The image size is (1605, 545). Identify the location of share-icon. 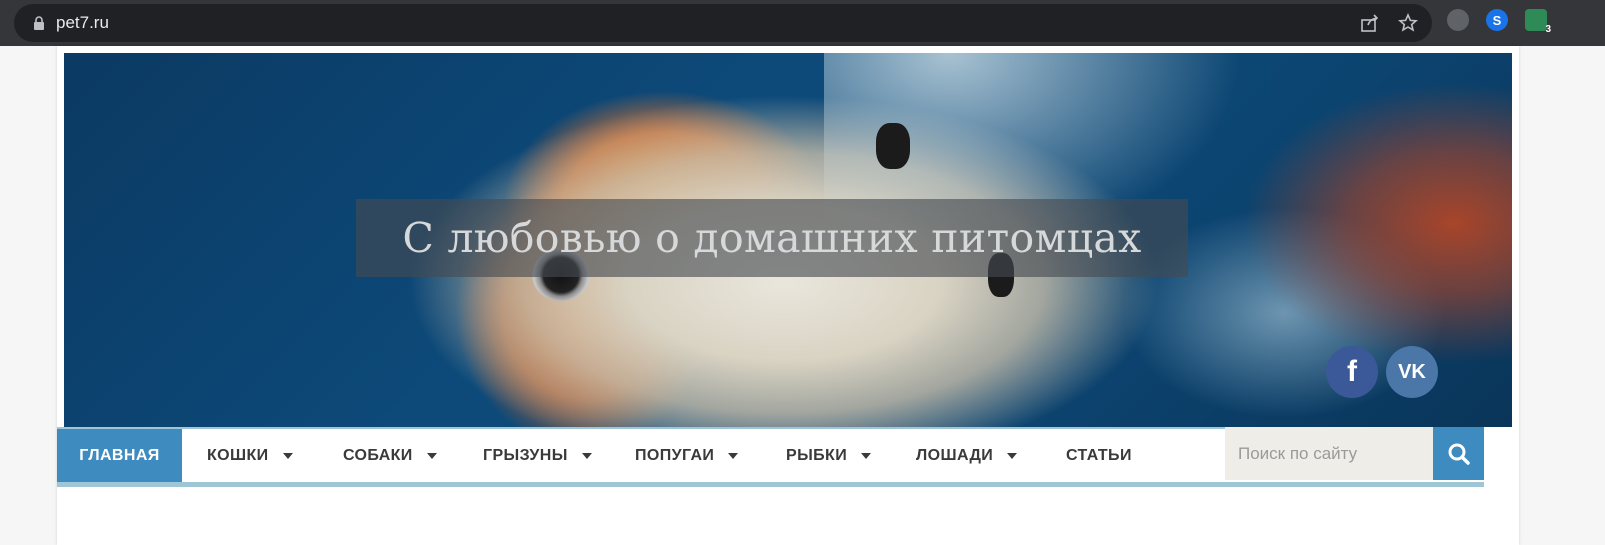
(1370, 23).